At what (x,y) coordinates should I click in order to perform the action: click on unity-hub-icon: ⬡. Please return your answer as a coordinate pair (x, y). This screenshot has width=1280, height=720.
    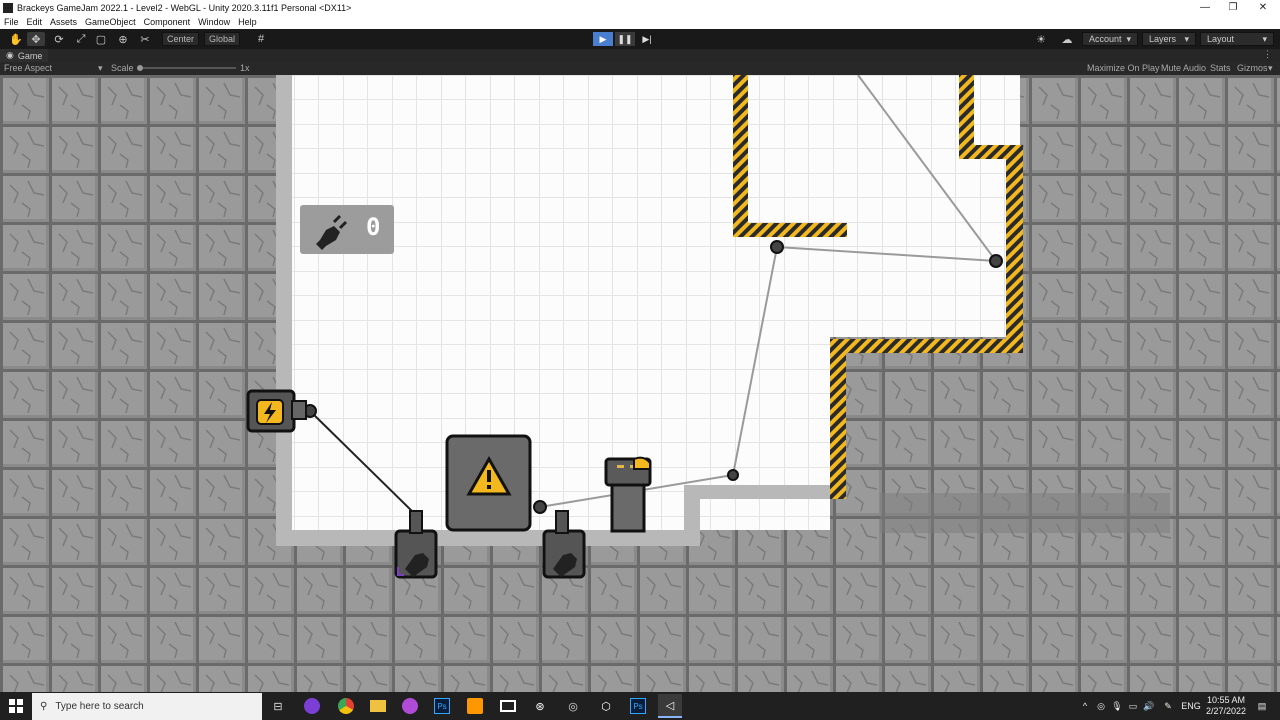
    Looking at the image, I should click on (606, 706).